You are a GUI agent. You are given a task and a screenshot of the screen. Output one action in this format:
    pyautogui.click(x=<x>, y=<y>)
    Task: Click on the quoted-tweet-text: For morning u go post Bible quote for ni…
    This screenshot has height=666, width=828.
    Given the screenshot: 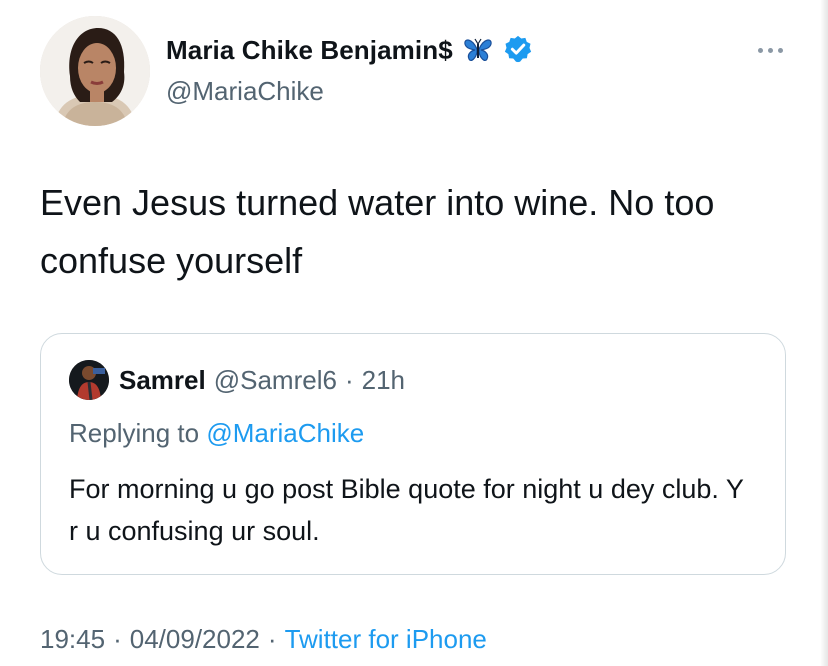 What is the action you would take?
    pyautogui.click(x=406, y=510)
    